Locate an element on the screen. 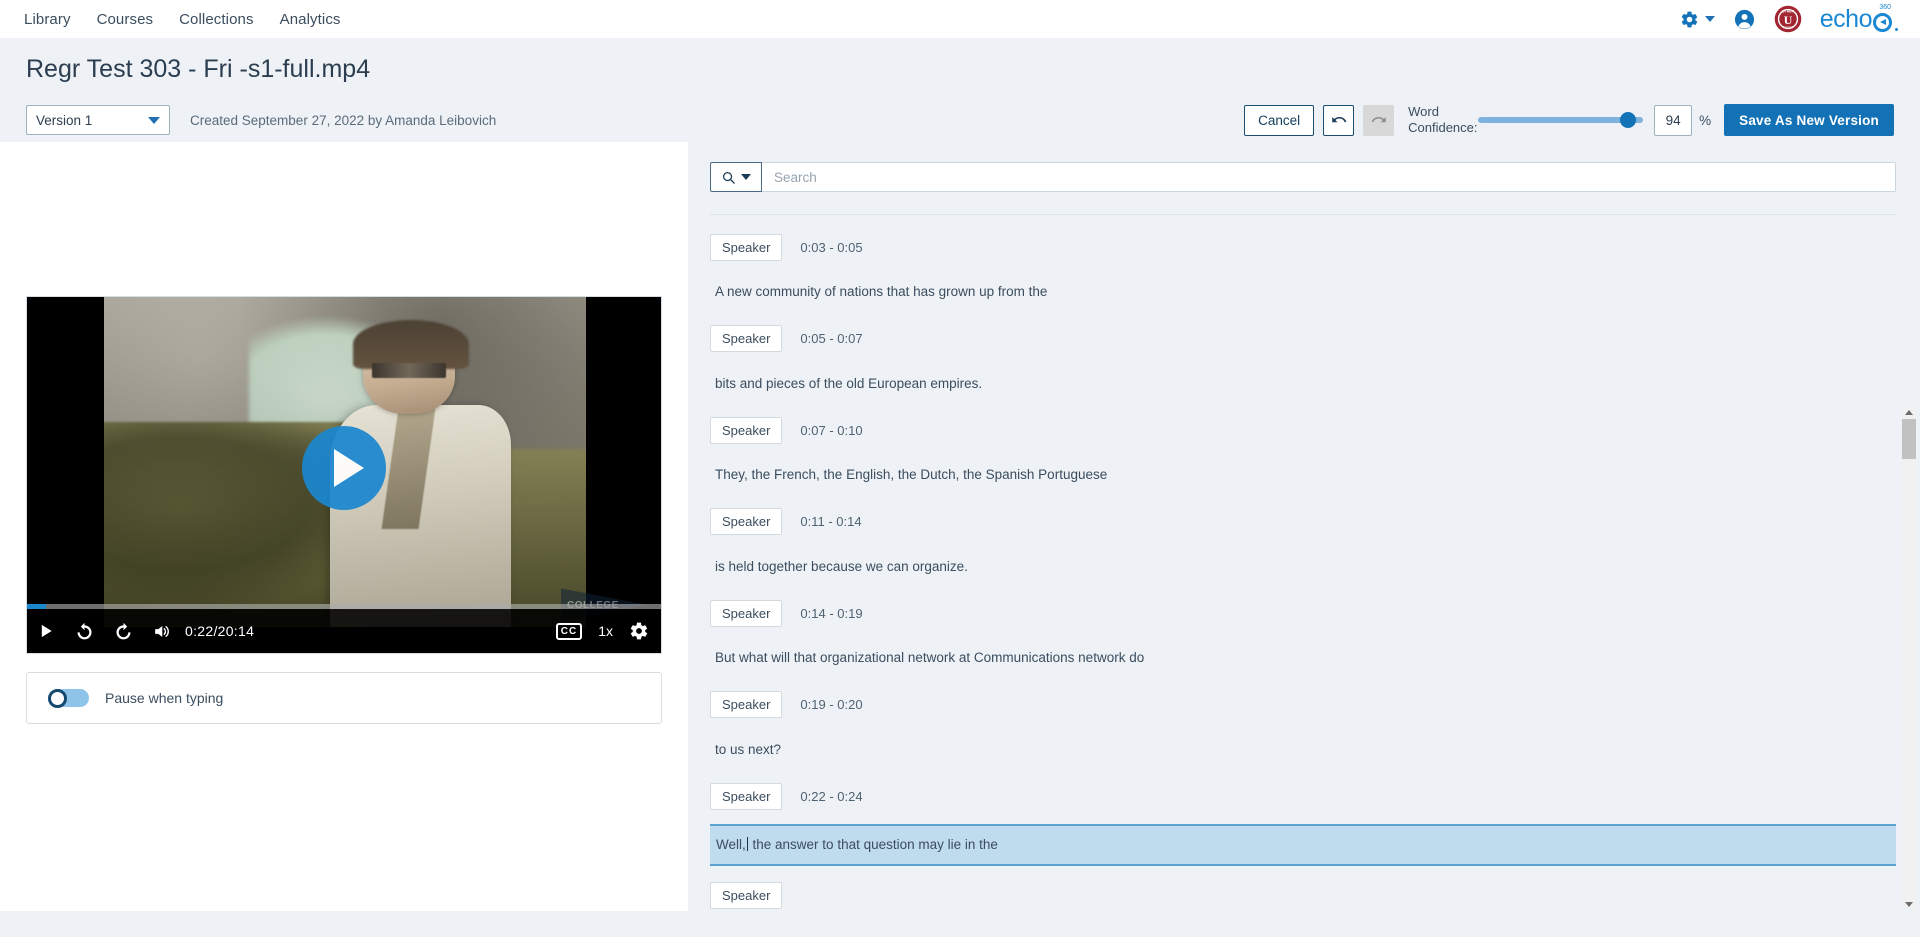 The height and width of the screenshot is (937, 1920). brand-o-icon is located at coordinates (1882, 22).